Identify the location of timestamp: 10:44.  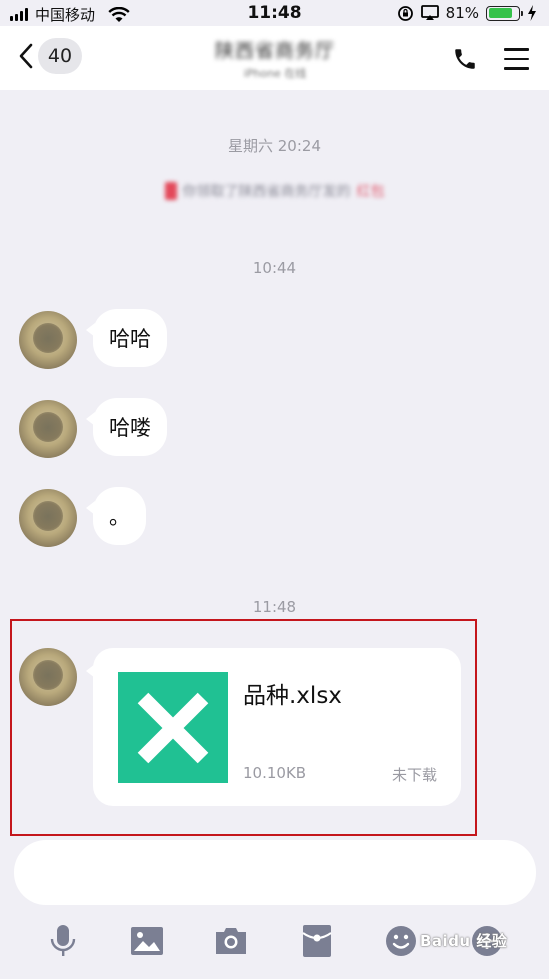
(274, 268).